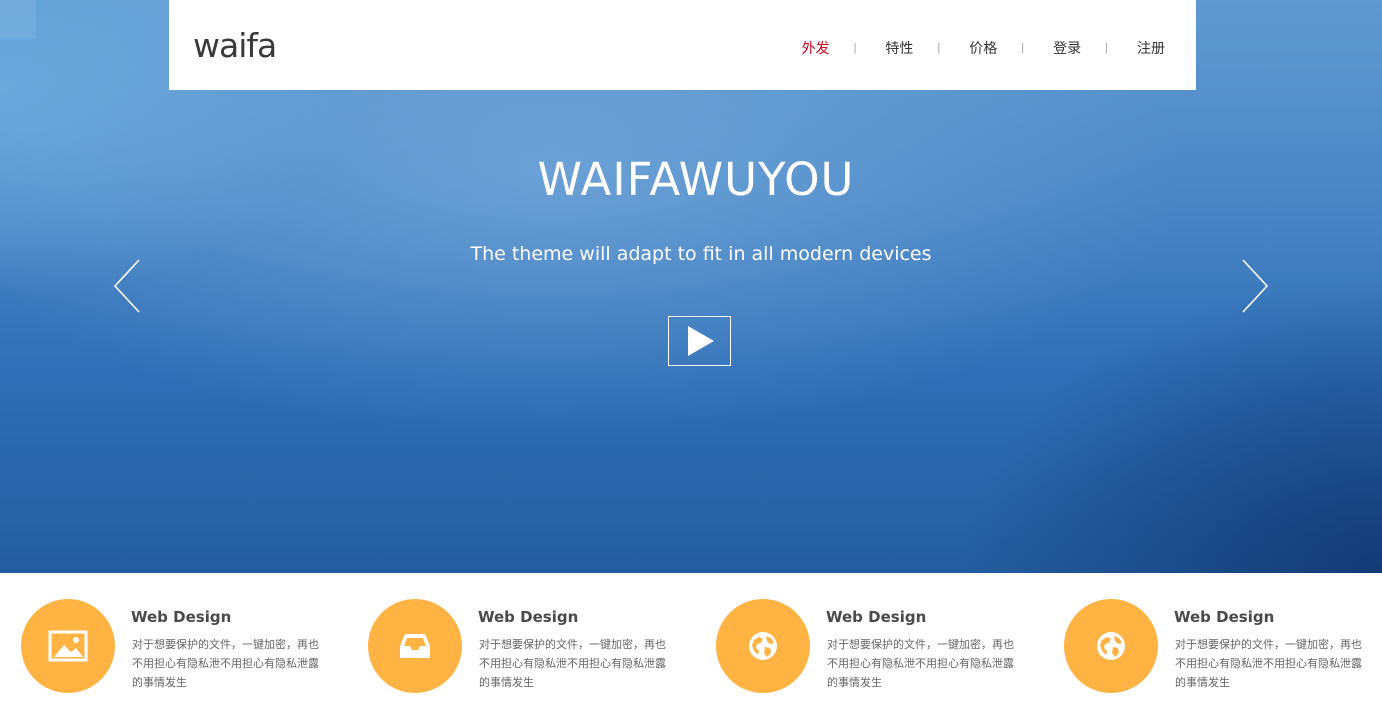  I want to click on chevron-right-icon, so click(1255, 286).